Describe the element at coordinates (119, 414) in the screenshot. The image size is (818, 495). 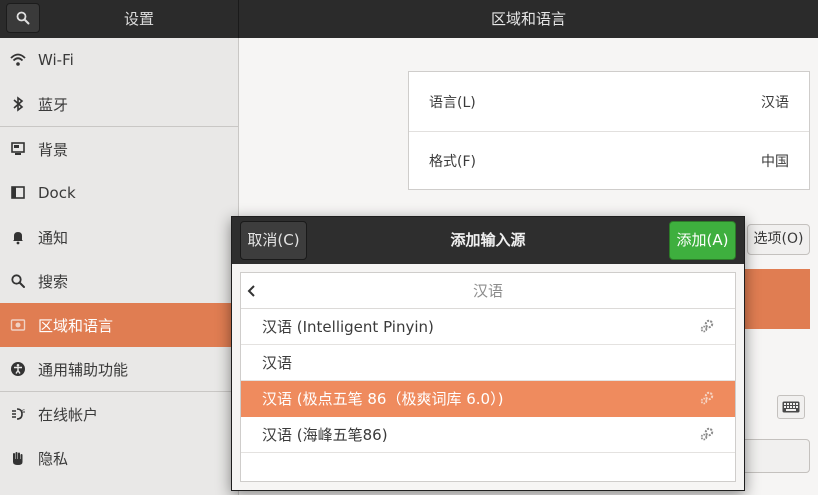
I see `sidebar-item-online-accounts: s 在线帐户` at that location.